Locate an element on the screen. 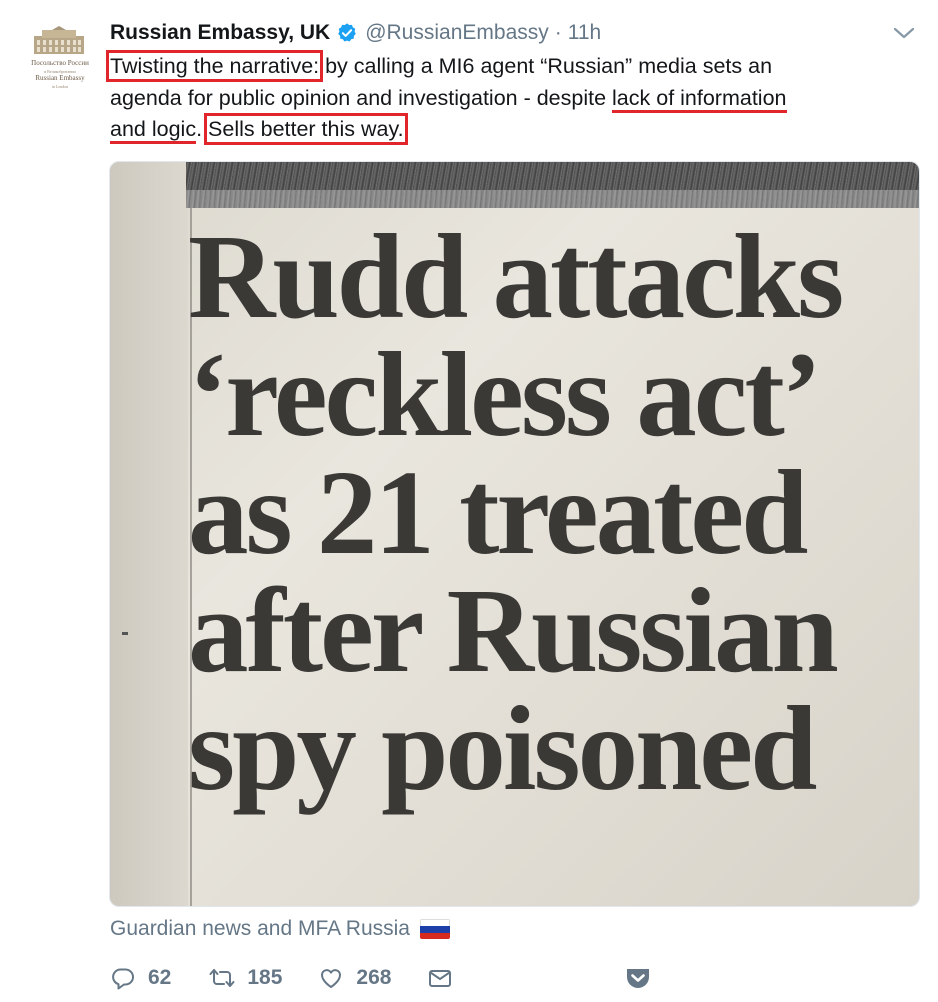 This screenshot has width=938, height=1002. pocket-icon is located at coordinates (638, 978).